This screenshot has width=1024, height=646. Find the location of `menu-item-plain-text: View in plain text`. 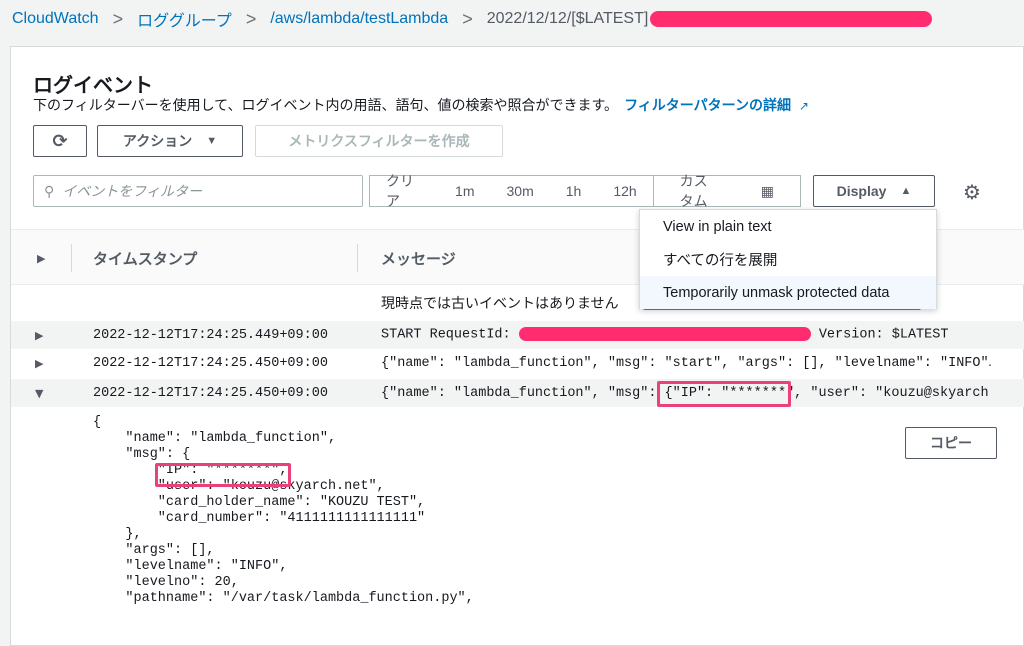

menu-item-plain-text: View in plain text is located at coordinates (788, 226).